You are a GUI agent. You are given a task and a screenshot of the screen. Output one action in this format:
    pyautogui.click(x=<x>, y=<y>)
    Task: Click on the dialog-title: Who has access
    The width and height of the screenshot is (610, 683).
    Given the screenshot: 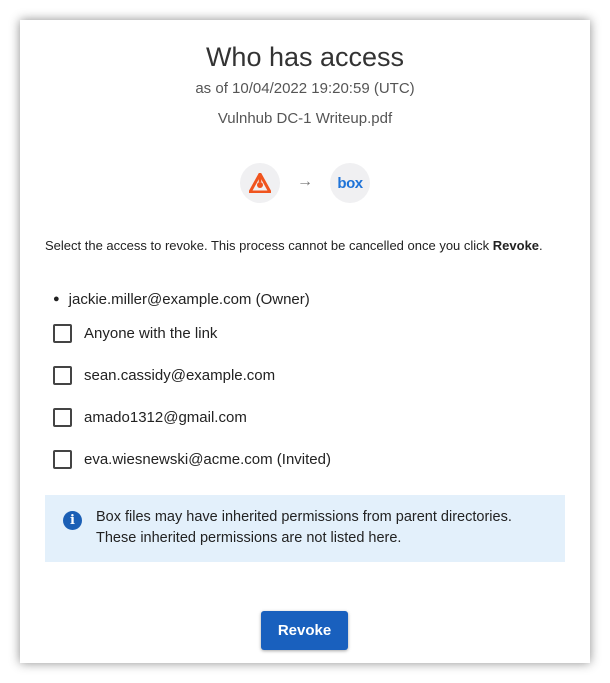 What is the action you would take?
    pyautogui.click(x=305, y=57)
    